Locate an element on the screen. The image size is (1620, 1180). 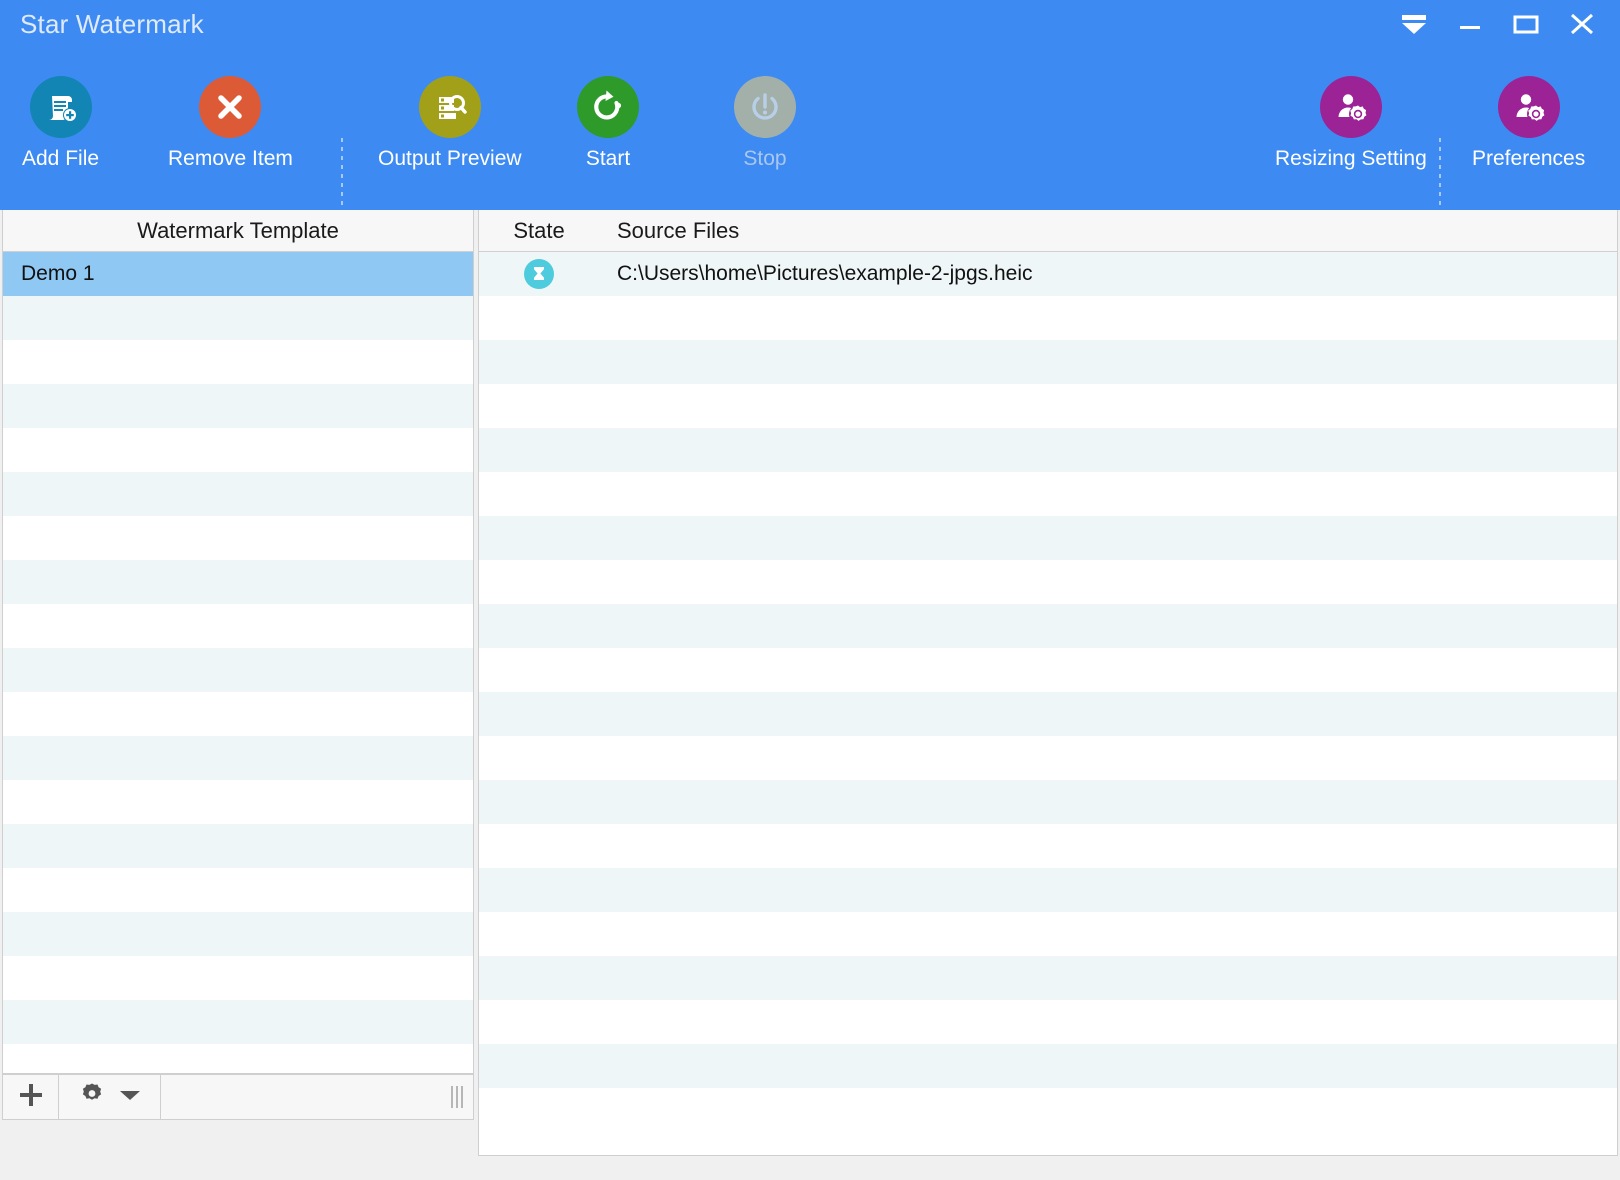
toolbar-label-output-preview: Output Preview is located at coordinates (450, 158).